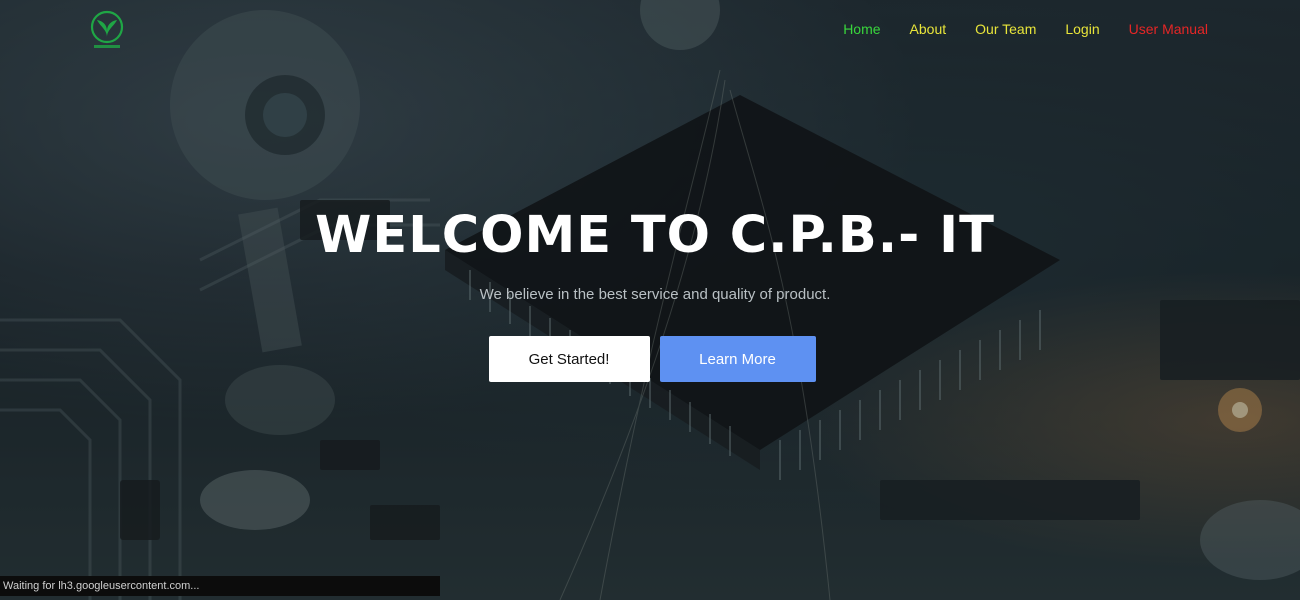  I want to click on learn-more-button: Learn More, so click(737, 359).